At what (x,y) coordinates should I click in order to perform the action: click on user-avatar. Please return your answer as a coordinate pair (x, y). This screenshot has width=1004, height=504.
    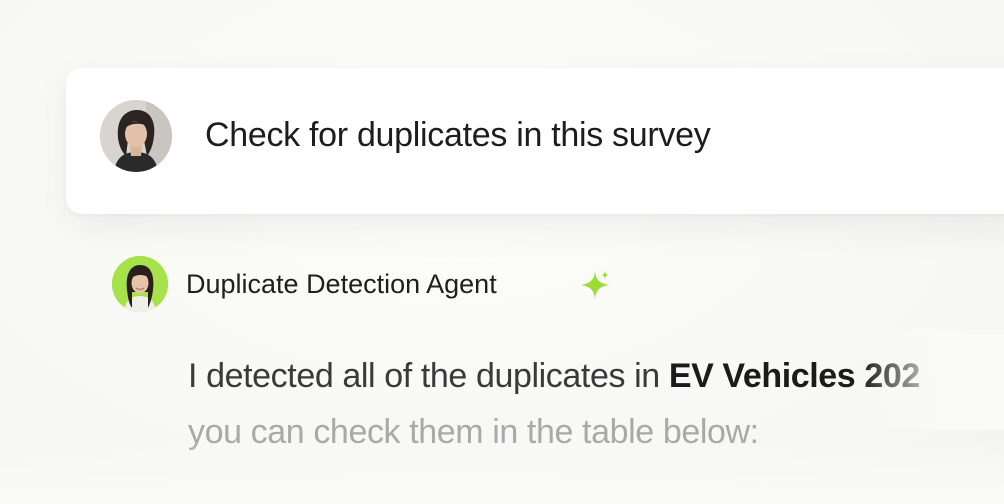
    Looking at the image, I should click on (136, 136).